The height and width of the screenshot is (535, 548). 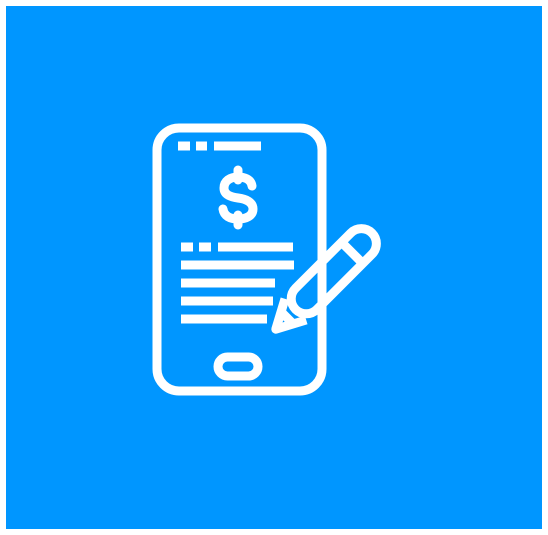 I want to click on document-lines-icon, so click(x=237, y=283).